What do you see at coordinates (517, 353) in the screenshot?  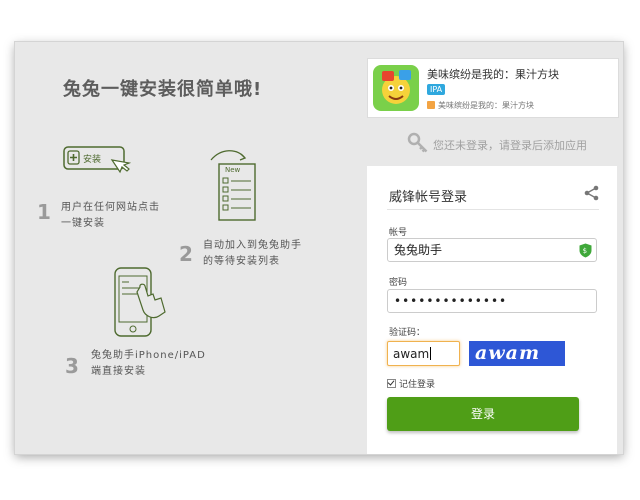 I see `captcha-image: awam` at bounding box center [517, 353].